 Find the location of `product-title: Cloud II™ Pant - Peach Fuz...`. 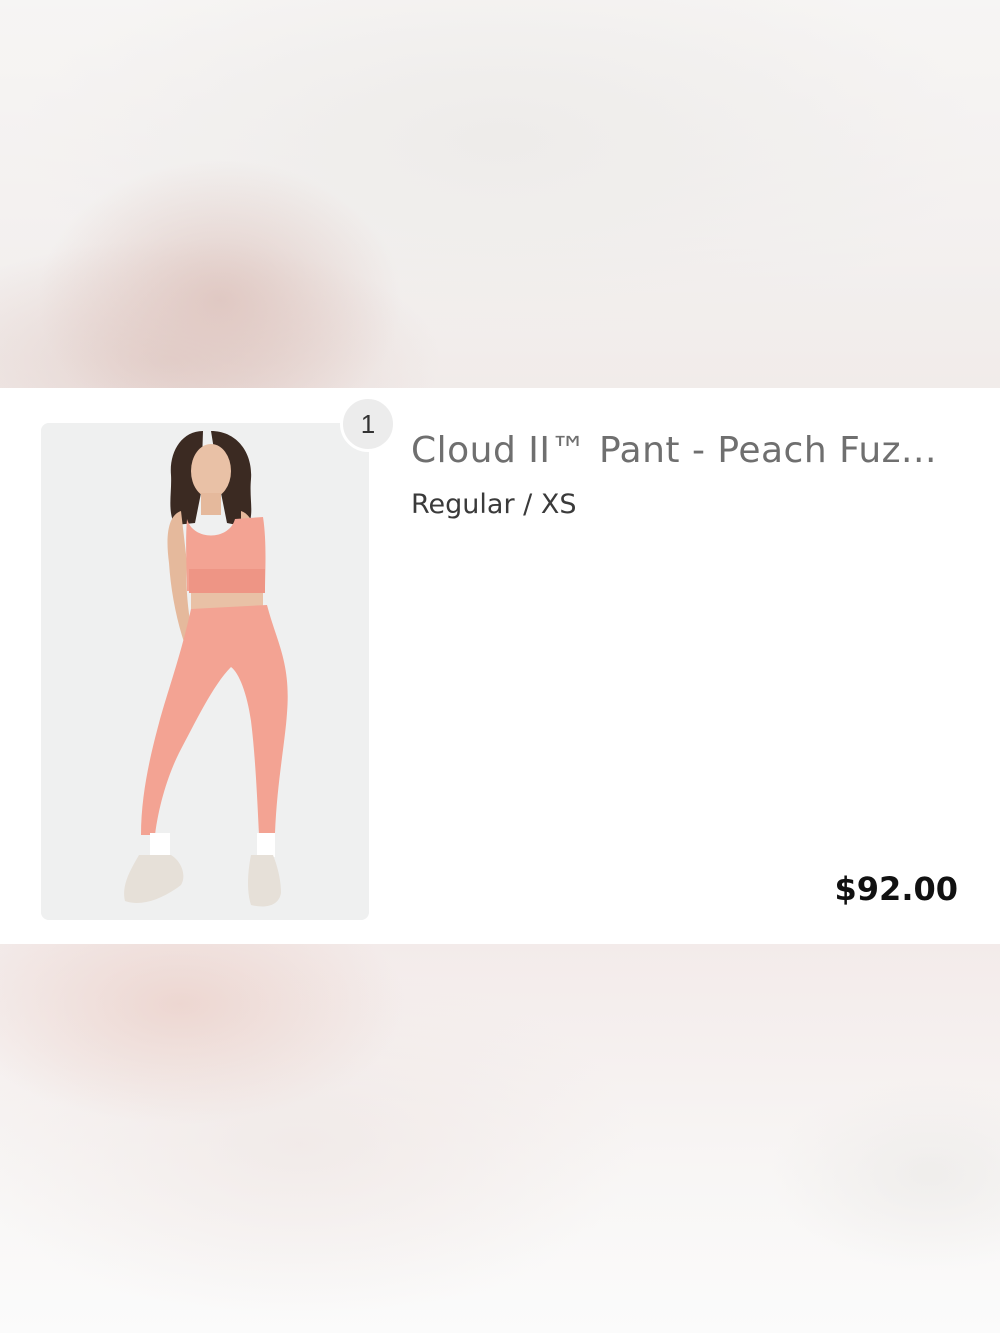

product-title: Cloud II™ Pant - Peach Fuz... is located at coordinates (691, 450).